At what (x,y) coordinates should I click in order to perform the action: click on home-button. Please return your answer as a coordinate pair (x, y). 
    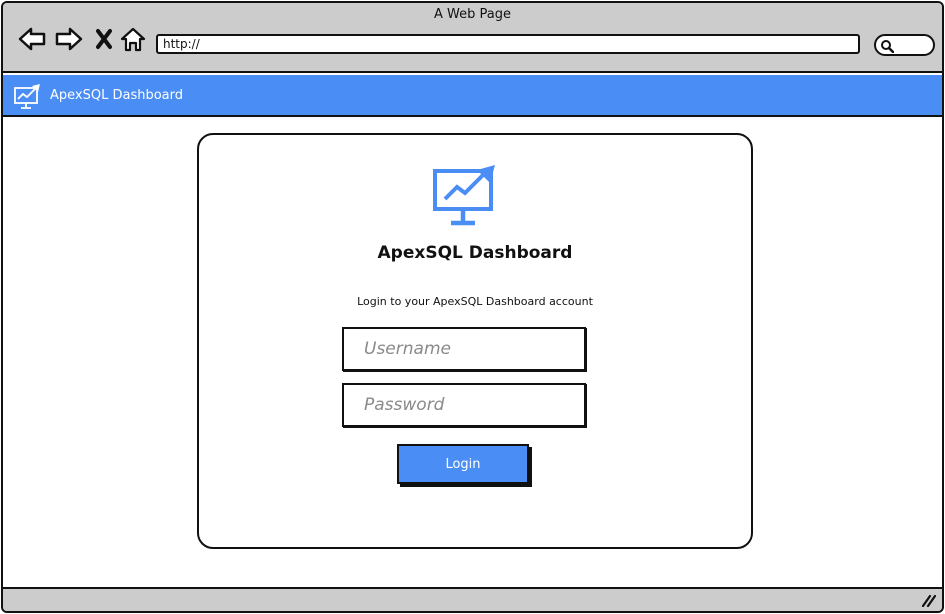
    Looking at the image, I should click on (133, 39).